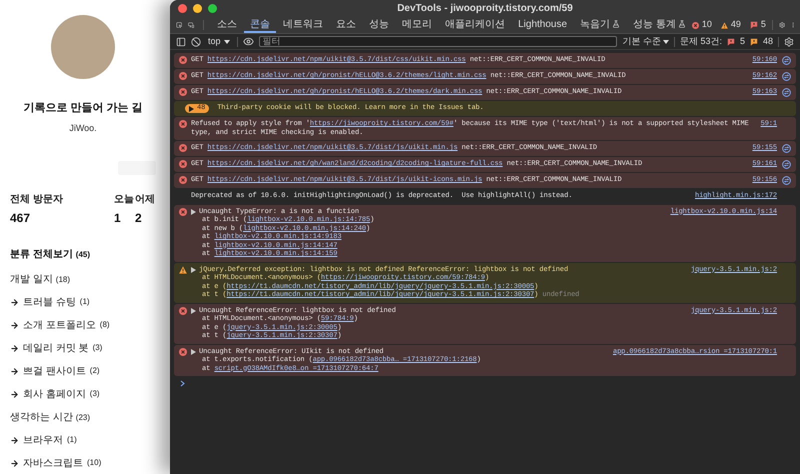 The width and height of the screenshot is (800, 474). Describe the element at coordinates (182, 383) in the screenshot. I see `prompt-chevron-icon` at that location.